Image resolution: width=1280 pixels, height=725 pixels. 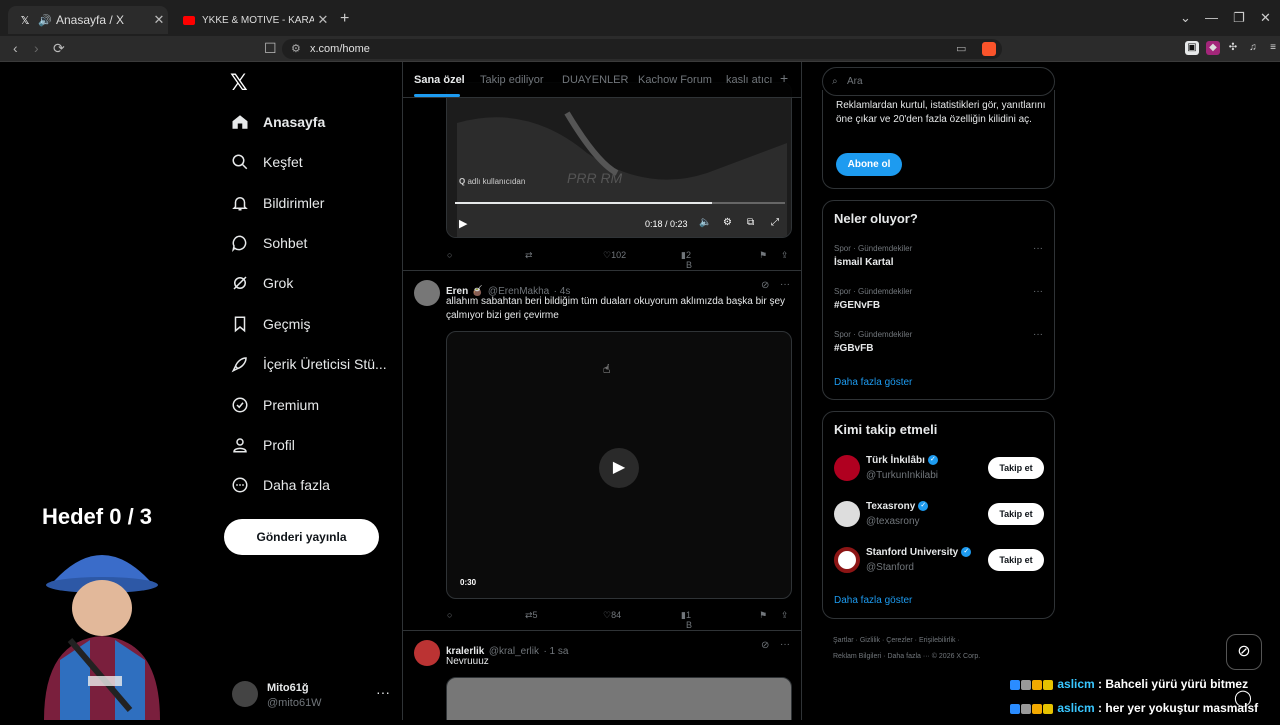 I want to click on volume-icon: 🔈, so click(x=705, y=222).